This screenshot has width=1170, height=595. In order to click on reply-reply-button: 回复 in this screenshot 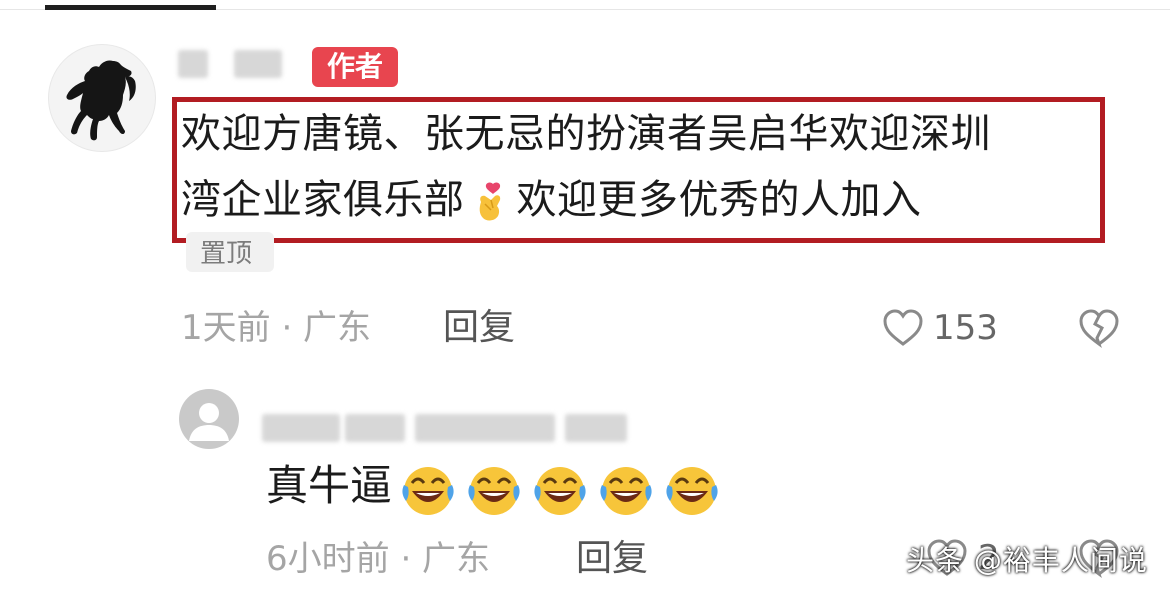, I will do `click(612, 559)`.